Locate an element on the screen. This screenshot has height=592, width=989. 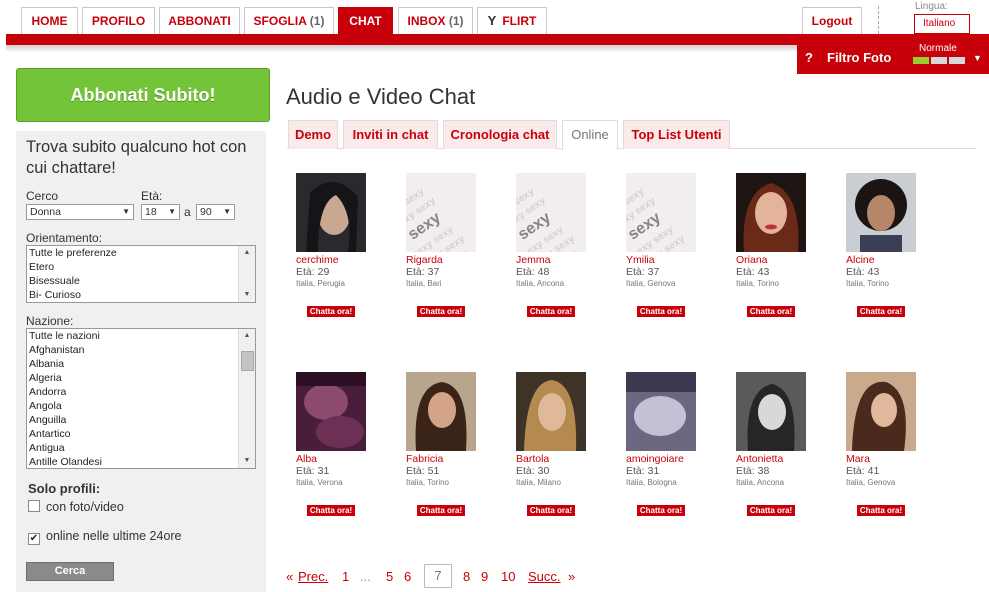
list-item: Antille Olandesi is located at coordinates (141, 461).